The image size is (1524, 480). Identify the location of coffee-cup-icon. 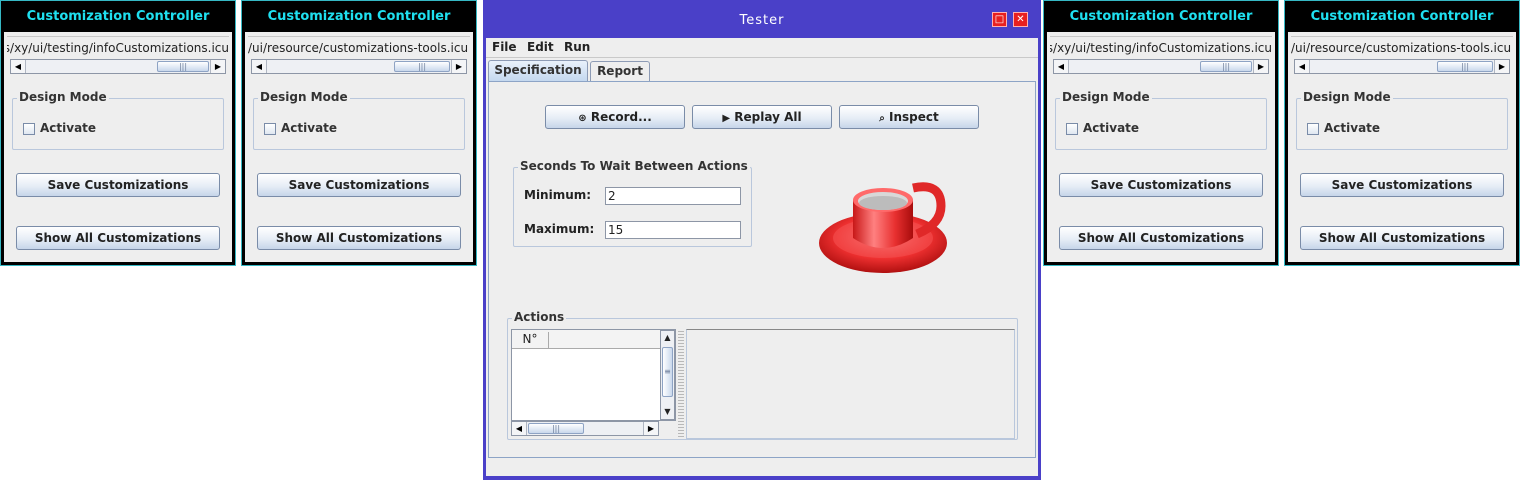
(883, 227).